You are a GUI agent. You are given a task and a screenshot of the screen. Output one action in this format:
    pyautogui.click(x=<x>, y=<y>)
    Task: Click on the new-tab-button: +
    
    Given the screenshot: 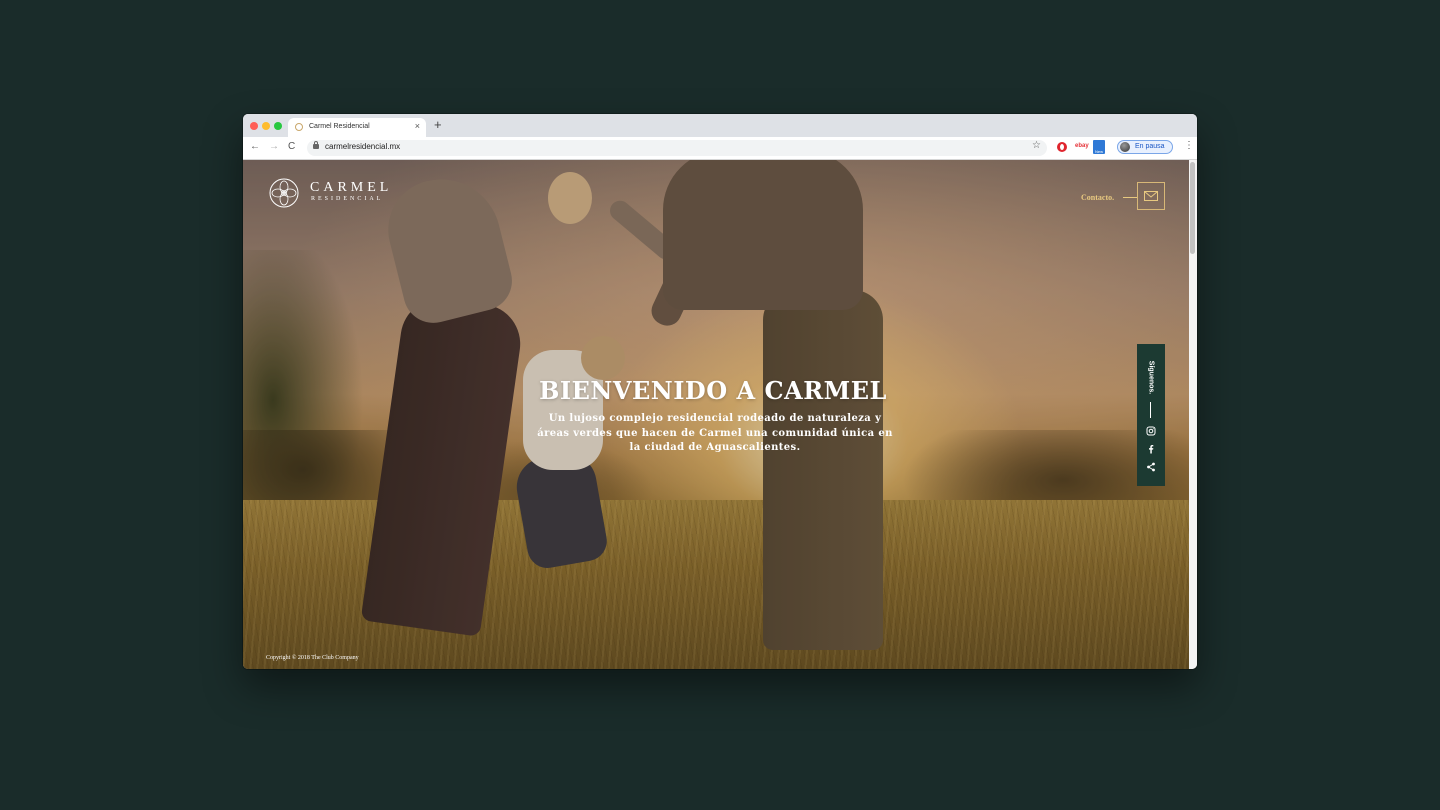 What is the action you would take?
    pyautogui.click(x=438, y=125)
    